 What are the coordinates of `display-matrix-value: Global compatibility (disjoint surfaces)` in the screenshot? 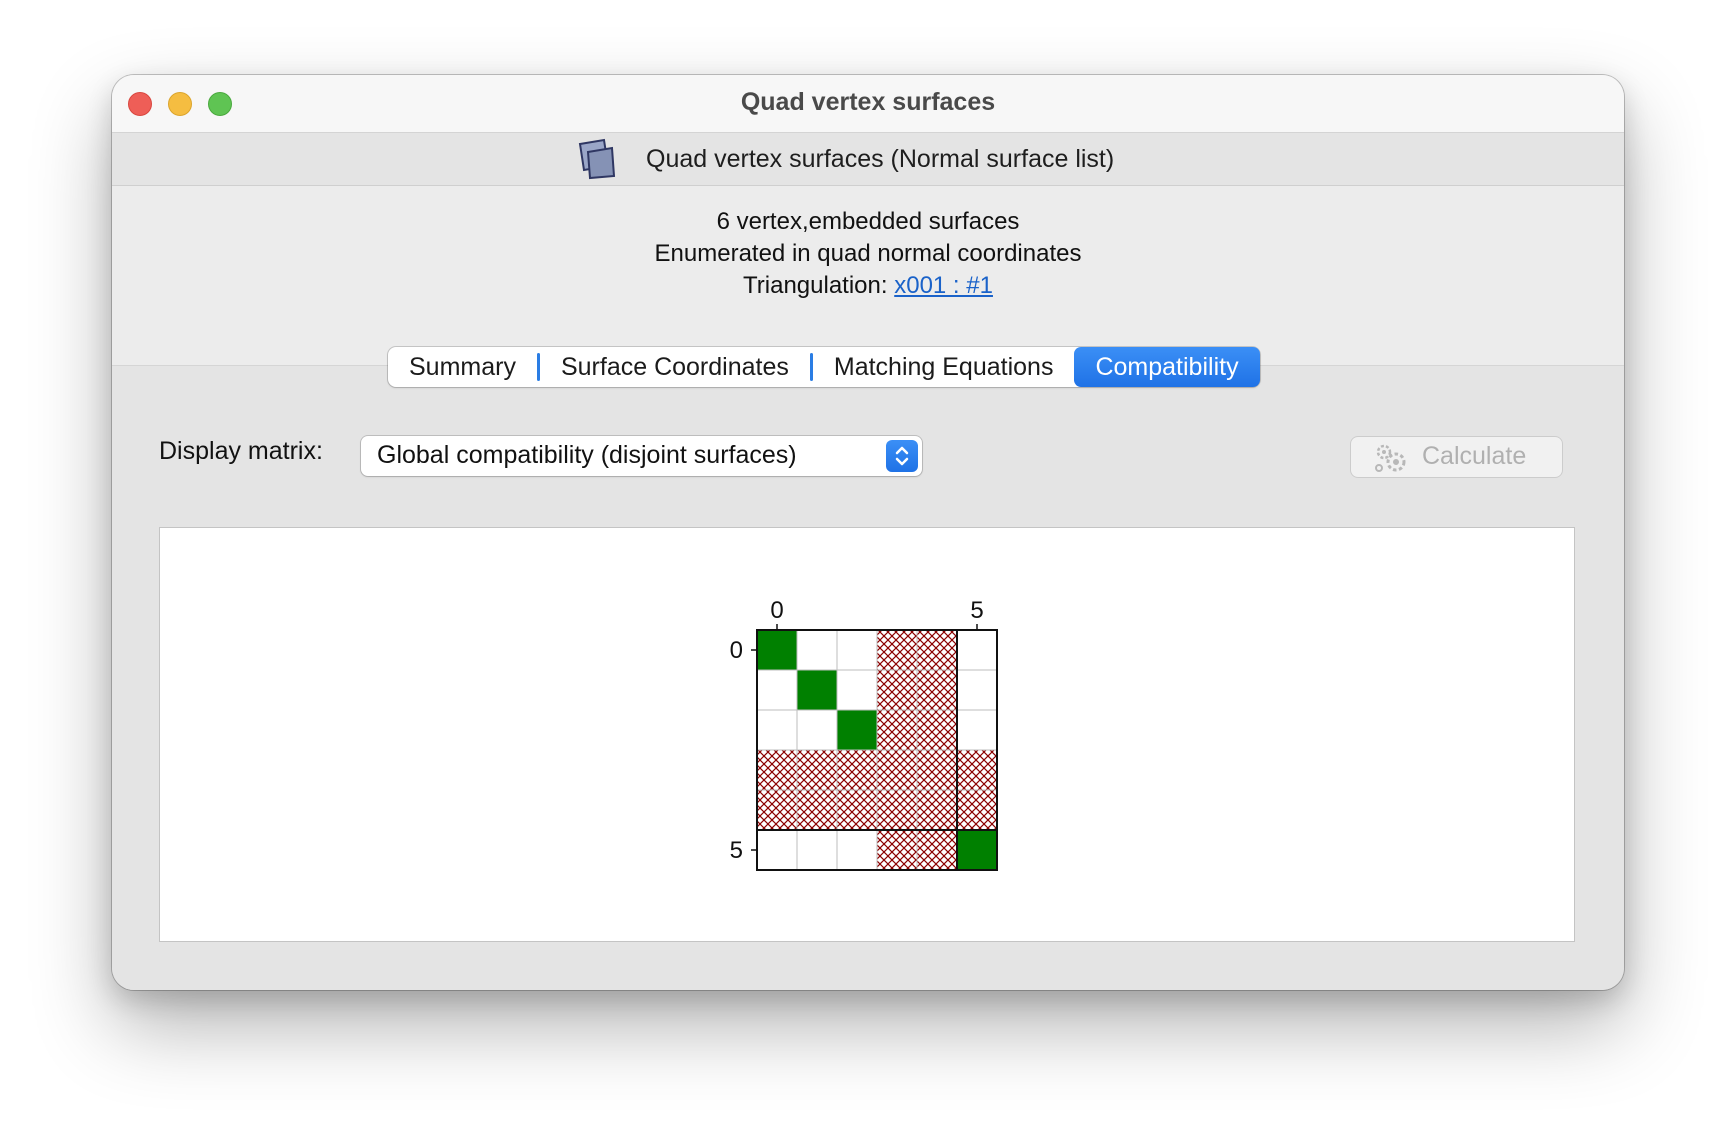 It's located at (587, 455).